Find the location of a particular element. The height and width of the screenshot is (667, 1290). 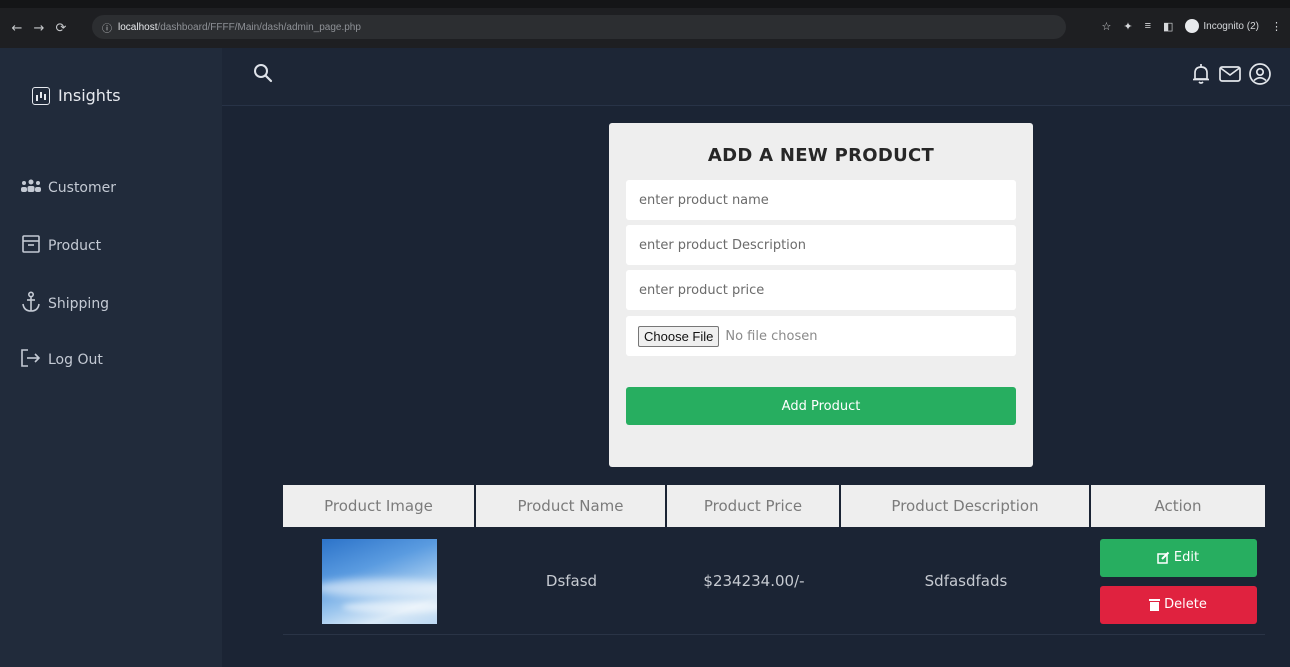

reload-icon: ⟳ is located at coordinates (61, 28).